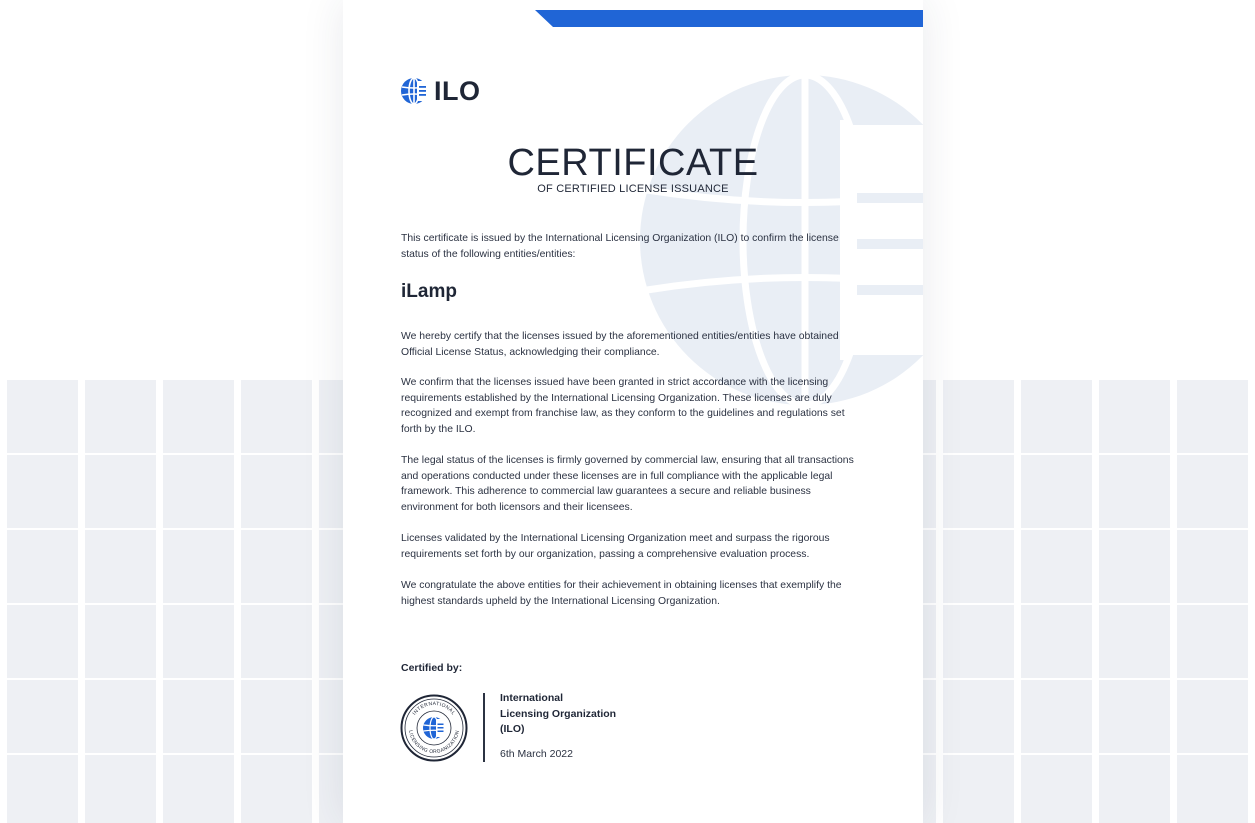 The width and height of the screenshot is (1255, 823). I want to click on org-name-line-1: International, so click(532, 698).